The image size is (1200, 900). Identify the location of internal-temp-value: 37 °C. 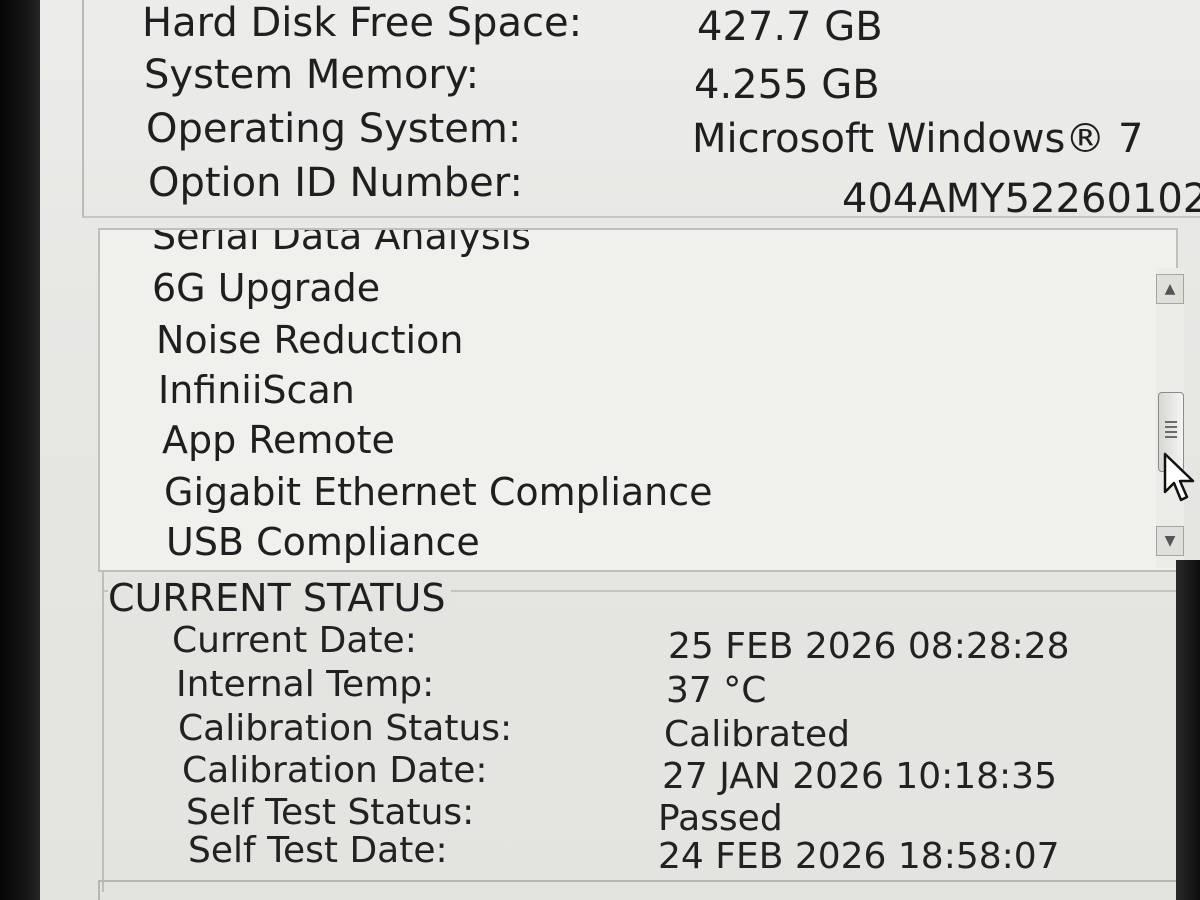
(716, 690).